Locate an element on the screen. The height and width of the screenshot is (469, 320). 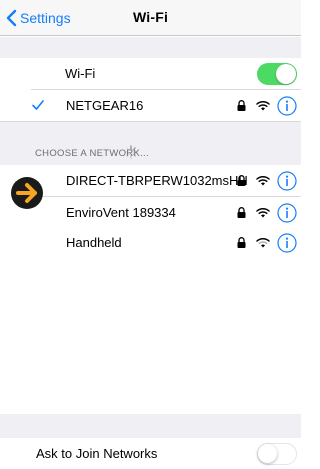
network-name: Handheld is located at coordinates (94, 242).